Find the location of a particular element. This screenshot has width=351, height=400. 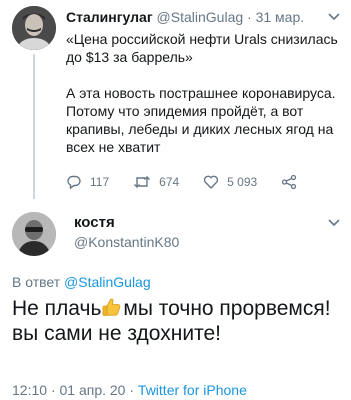

author-name: костя is located at coordinates (94, 222).